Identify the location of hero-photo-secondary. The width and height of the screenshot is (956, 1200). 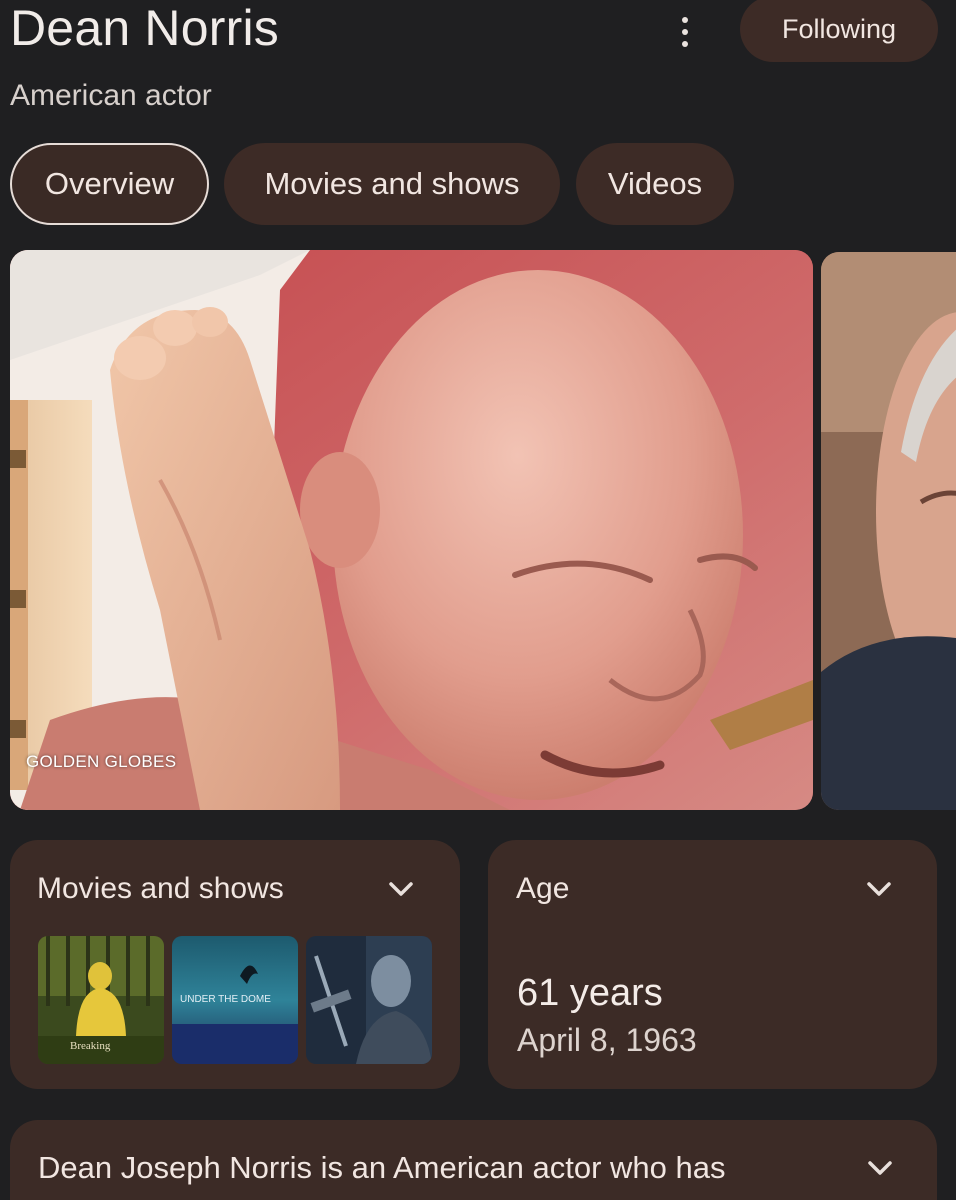
(888, 531).